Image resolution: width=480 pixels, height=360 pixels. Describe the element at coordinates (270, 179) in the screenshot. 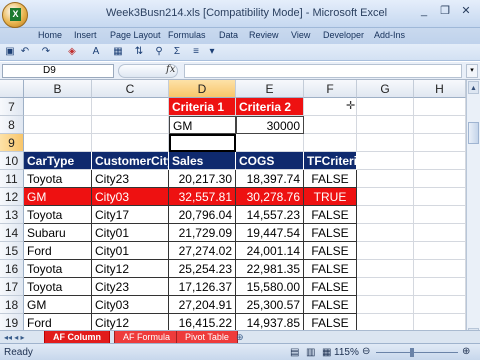

I see `cell-e11: 18,397.74` at that location.